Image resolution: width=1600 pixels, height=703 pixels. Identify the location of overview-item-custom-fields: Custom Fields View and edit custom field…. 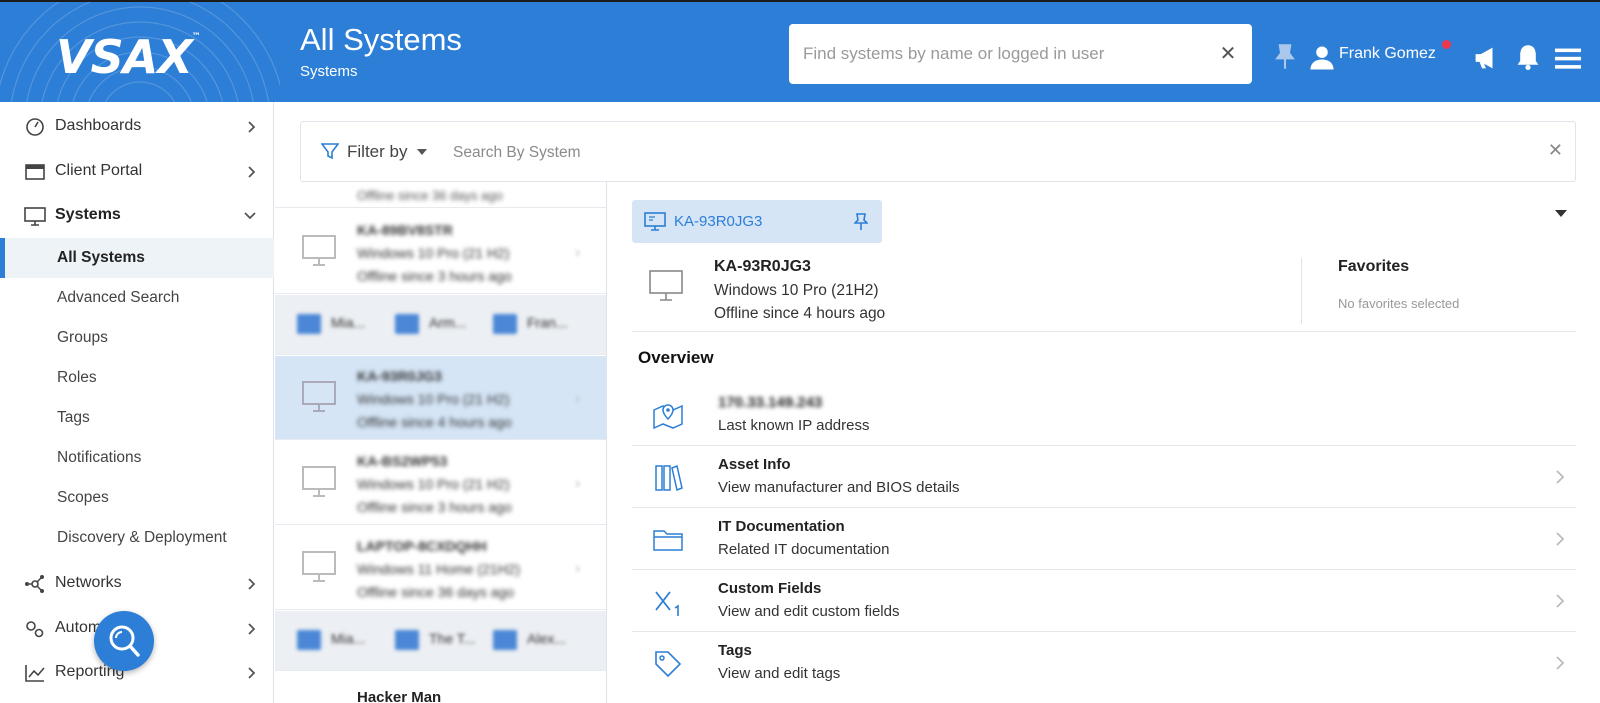
(1104, 601).